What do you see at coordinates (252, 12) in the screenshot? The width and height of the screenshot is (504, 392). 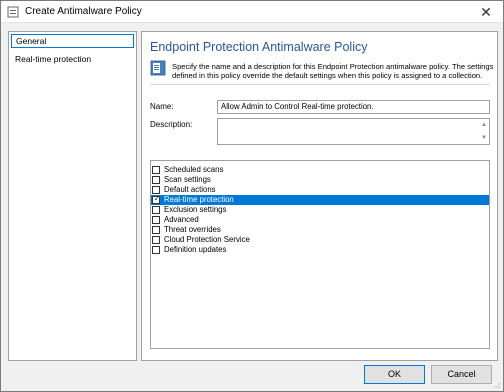 I see `title-bar: Create Antimalware Policy ✕` at bounding box center [252, 12].